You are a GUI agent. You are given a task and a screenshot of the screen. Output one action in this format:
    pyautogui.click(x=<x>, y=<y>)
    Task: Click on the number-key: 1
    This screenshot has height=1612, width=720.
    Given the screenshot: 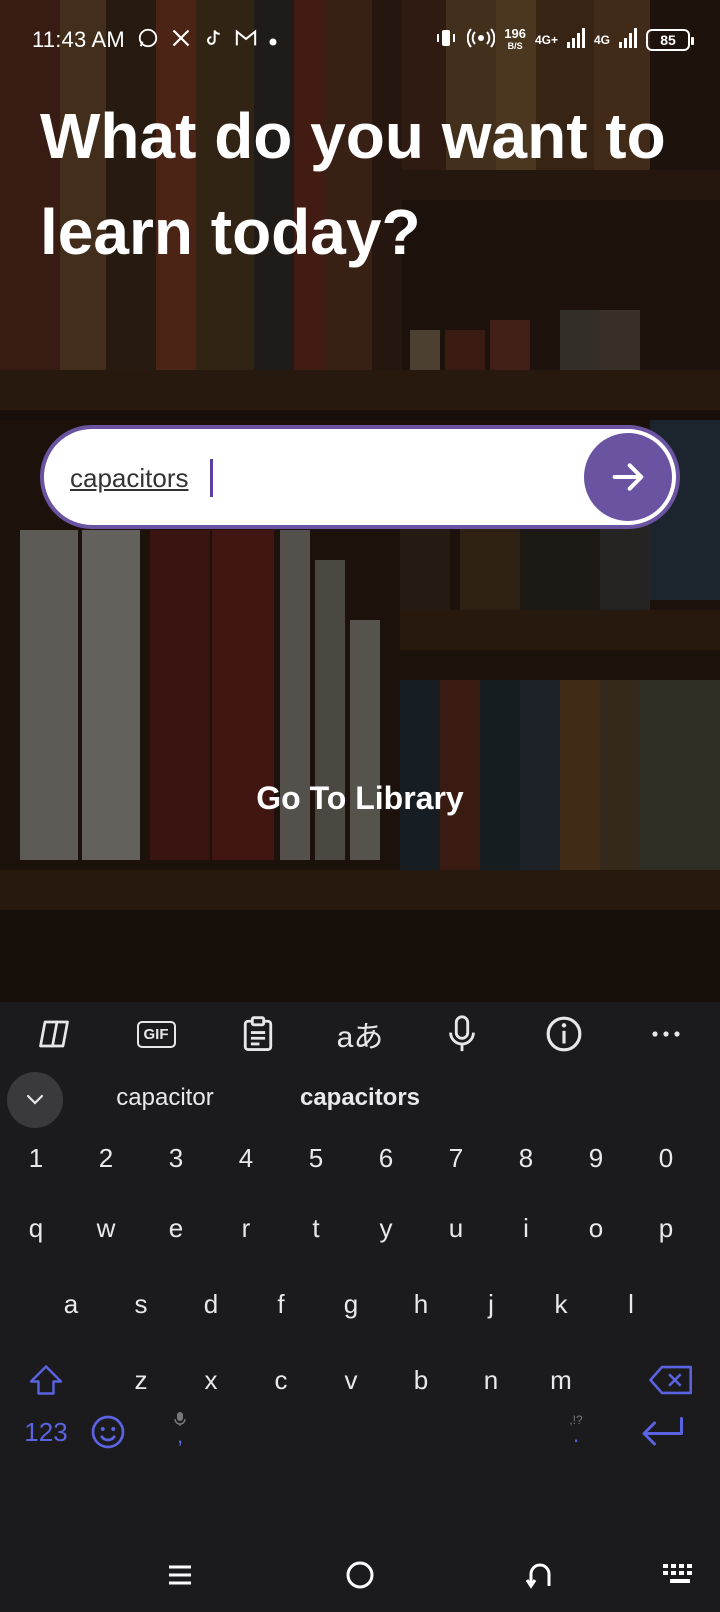 What is the action you would take?
    pyautogui.click(x=36, y=1158)
    